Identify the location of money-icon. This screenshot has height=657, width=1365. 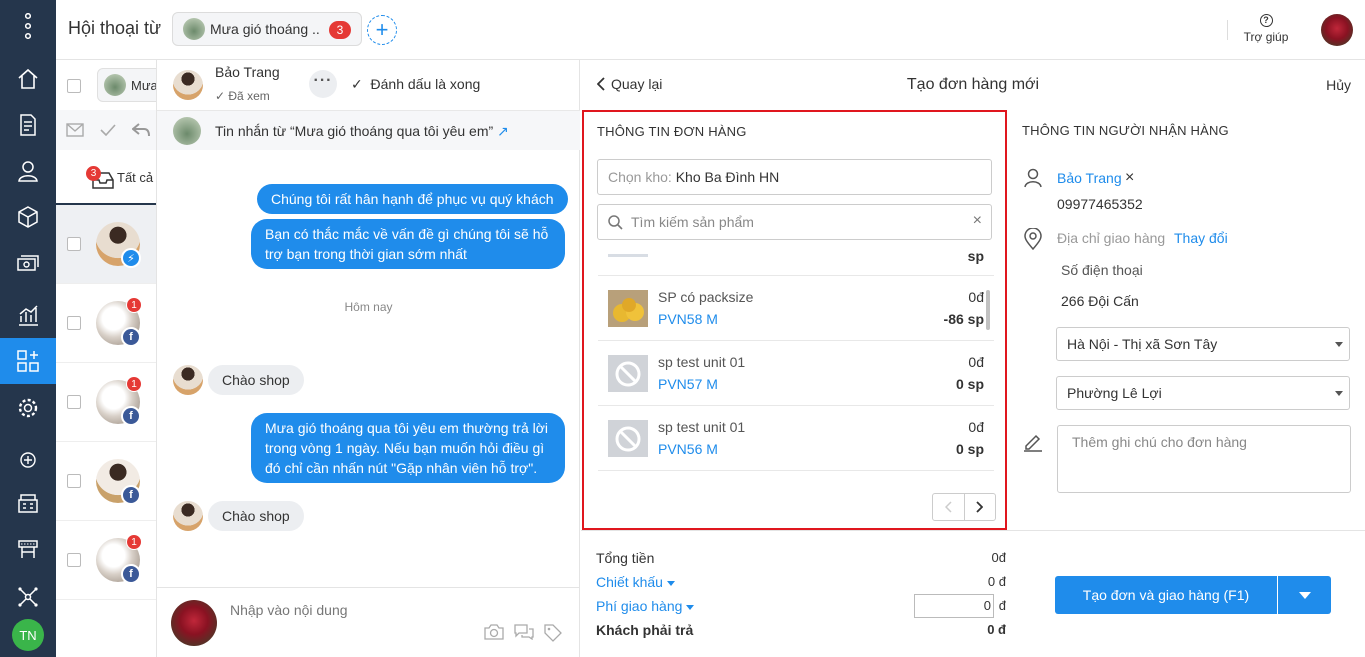
(28, 263).